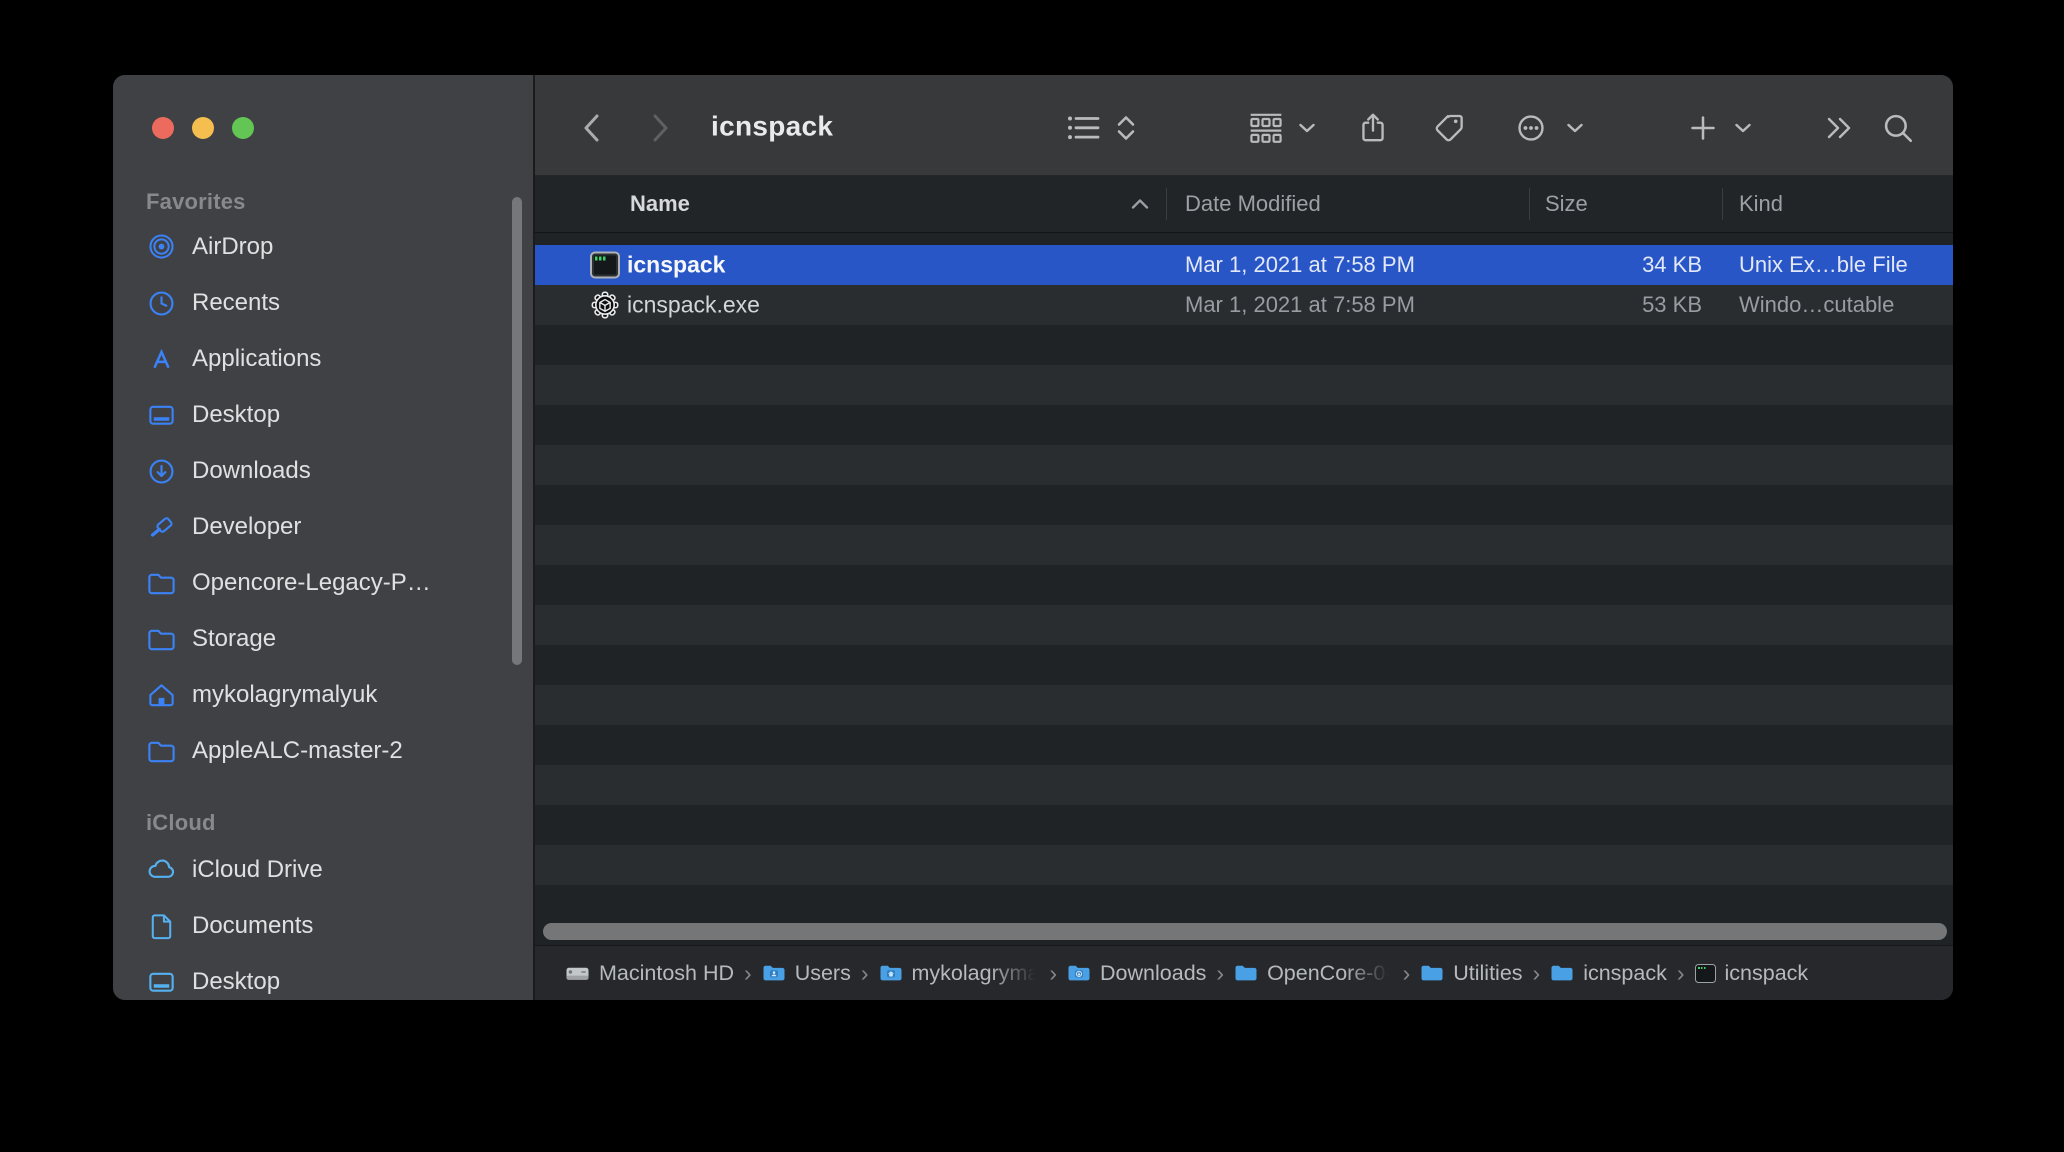 The image size is (2064, 1152). Describe the element at coordinates (667, 972) in the screenshot. I see `breadcrumb-label: Macintosh HD` at that location.